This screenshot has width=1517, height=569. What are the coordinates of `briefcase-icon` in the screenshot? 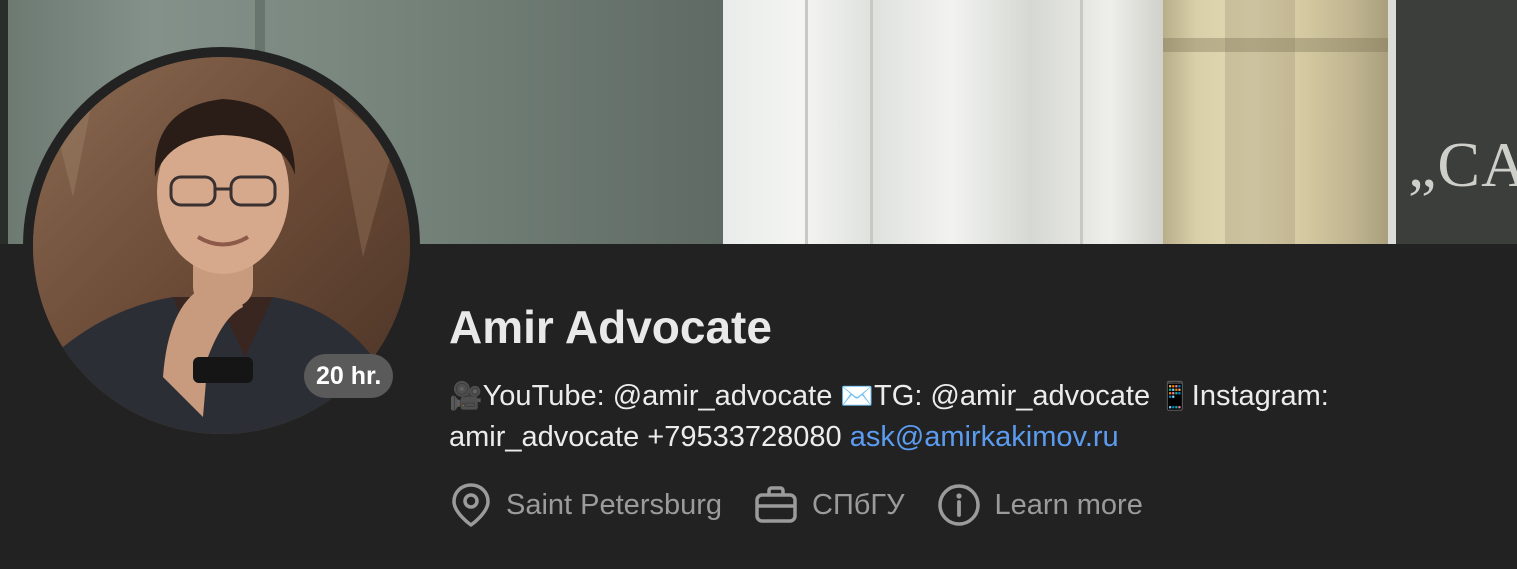 It's located at (776, 504).